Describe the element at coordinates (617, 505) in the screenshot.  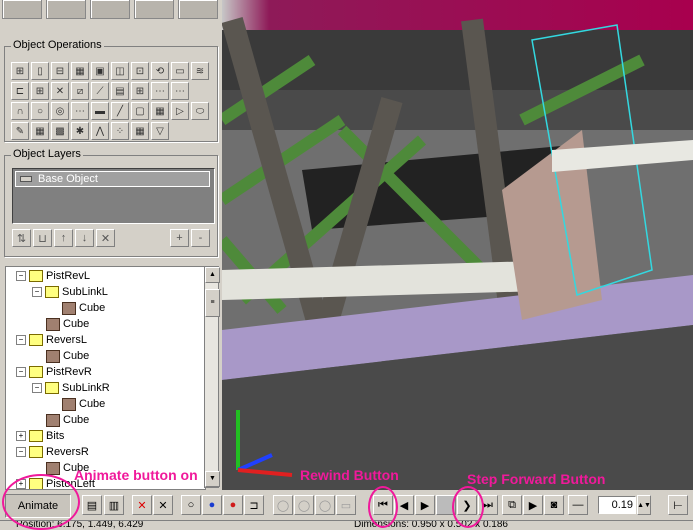
I see `frame-time-field: 0.19` at that location.